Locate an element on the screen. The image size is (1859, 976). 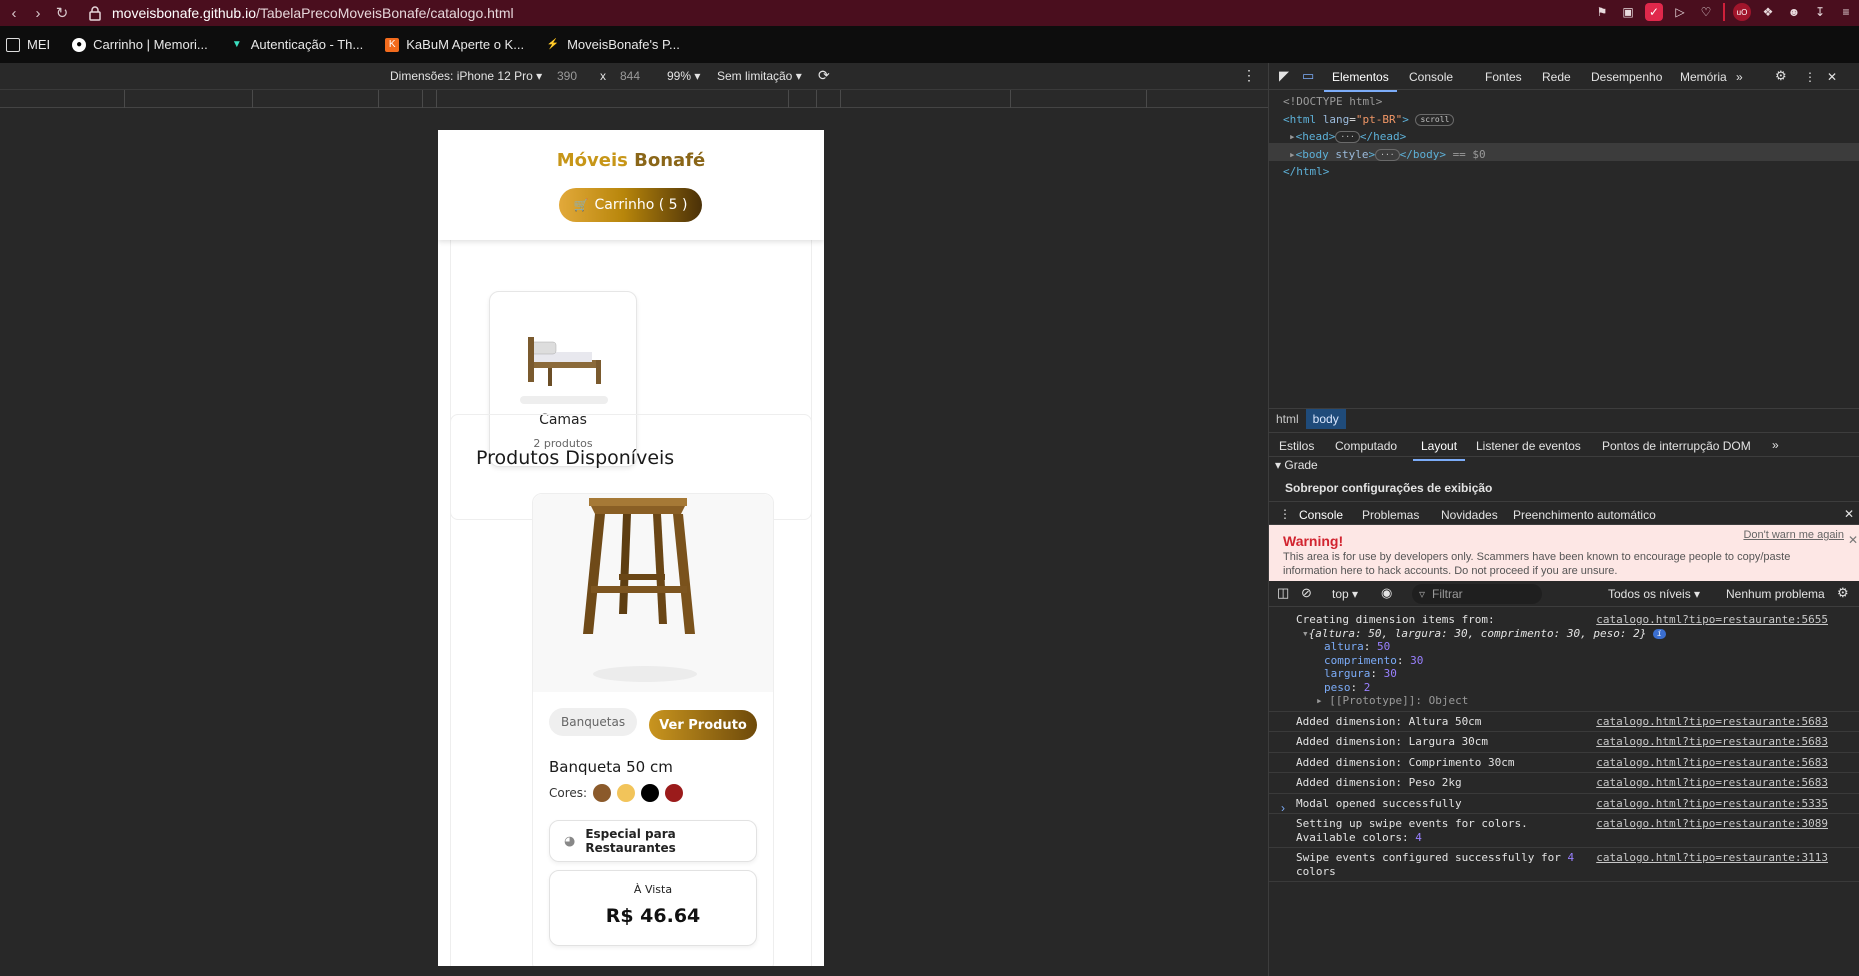
context-select: top ▾ is located at coordinates (1345, 594).